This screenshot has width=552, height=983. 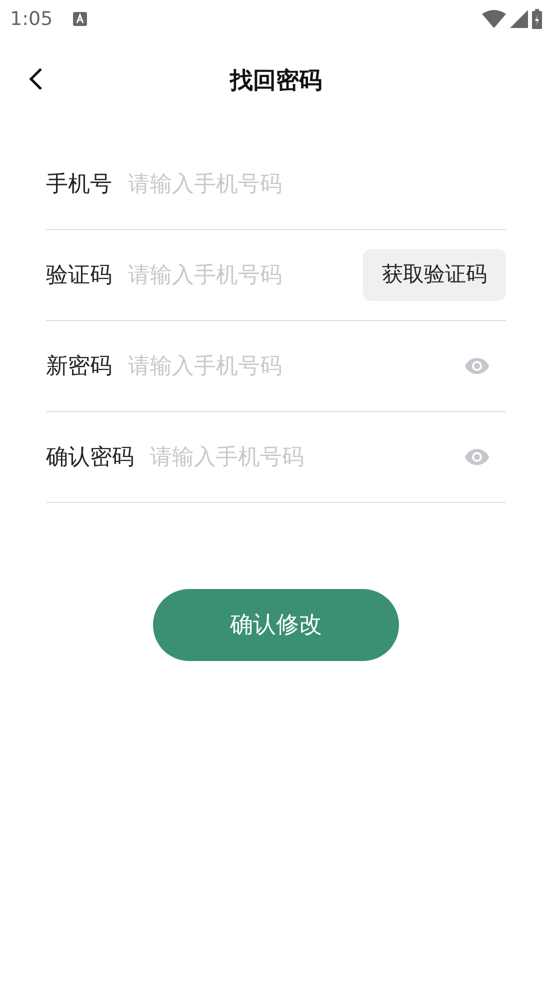 What do you see at coordinates (79, 184) in the screenshot?
I see `field-label: 手机号` at bounding box center [79, 184].